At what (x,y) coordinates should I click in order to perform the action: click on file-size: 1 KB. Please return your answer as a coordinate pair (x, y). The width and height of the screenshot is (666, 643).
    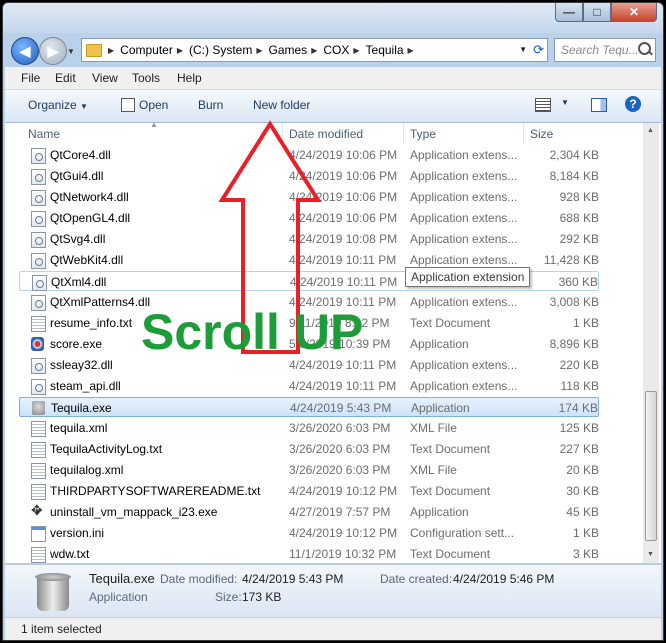
    Looking at the image, I should click on (585, 533).